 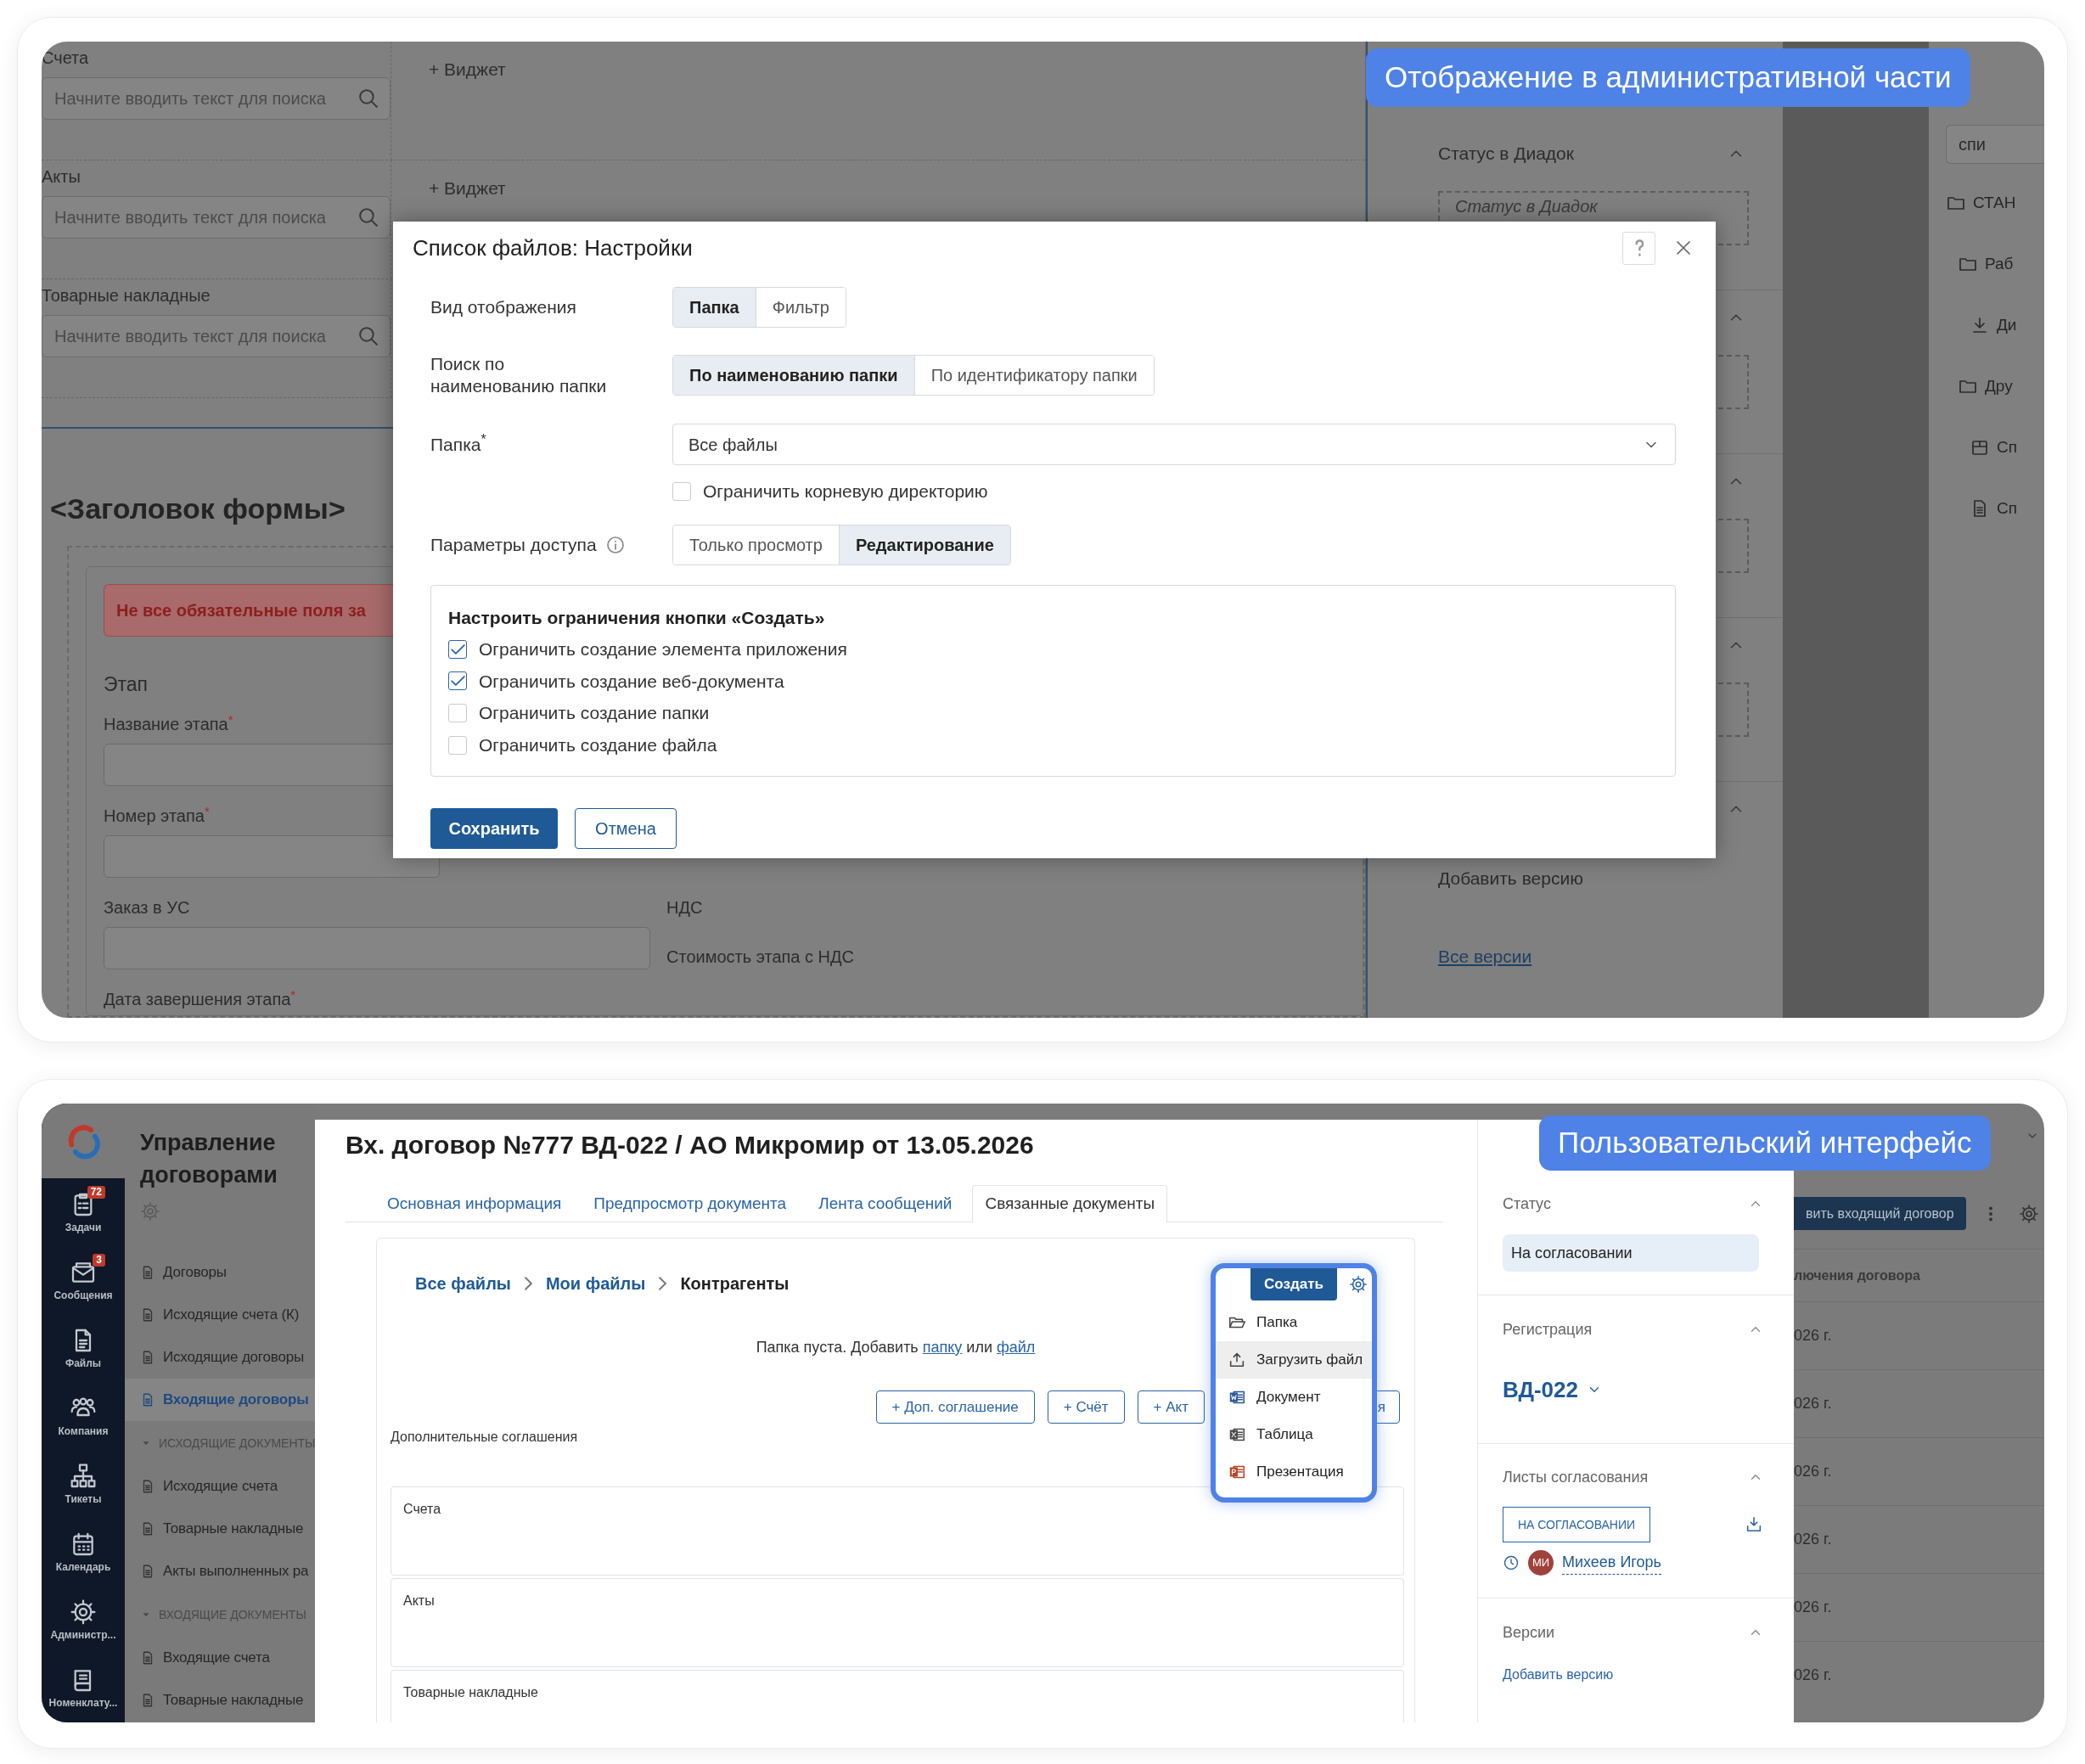 What do you see at coordinates (1237, 1360) in the screenshot?
I see `upload-icon` at bounding box center [1237, 1360].